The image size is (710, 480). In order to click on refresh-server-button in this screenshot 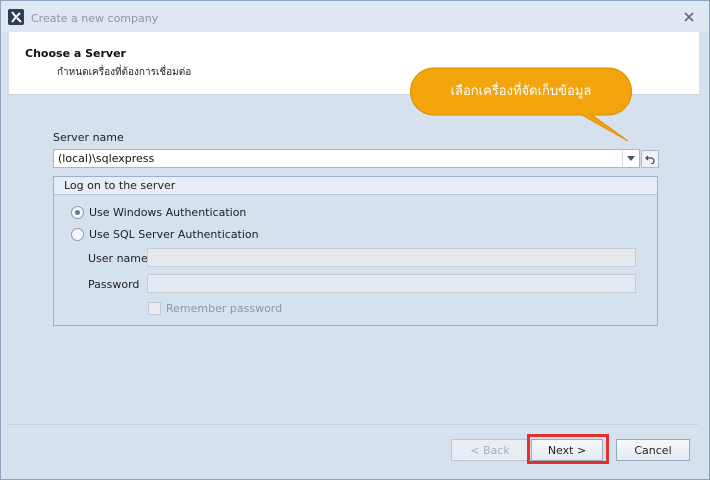, I will do `click(650, 159)`.